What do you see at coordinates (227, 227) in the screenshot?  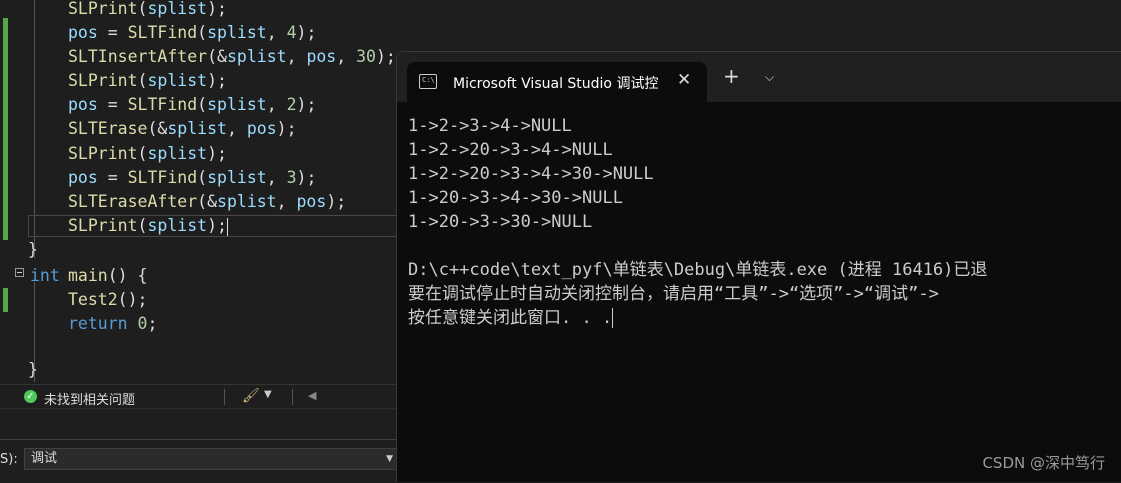 I see `text-caret` at bounding box center [227, 227].